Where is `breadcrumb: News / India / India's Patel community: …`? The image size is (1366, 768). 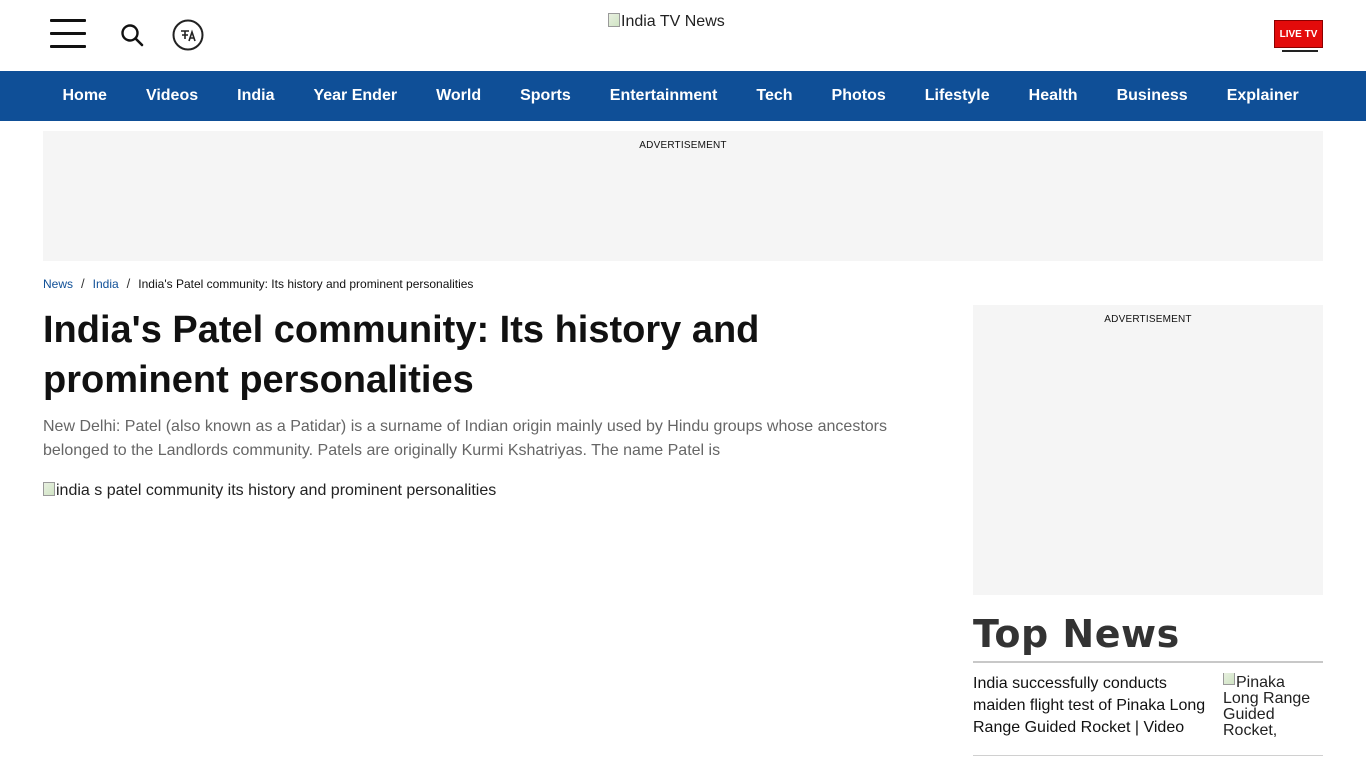 breadcrumb: News / India / India's Patel community: … is located at coordinates (258, 283).